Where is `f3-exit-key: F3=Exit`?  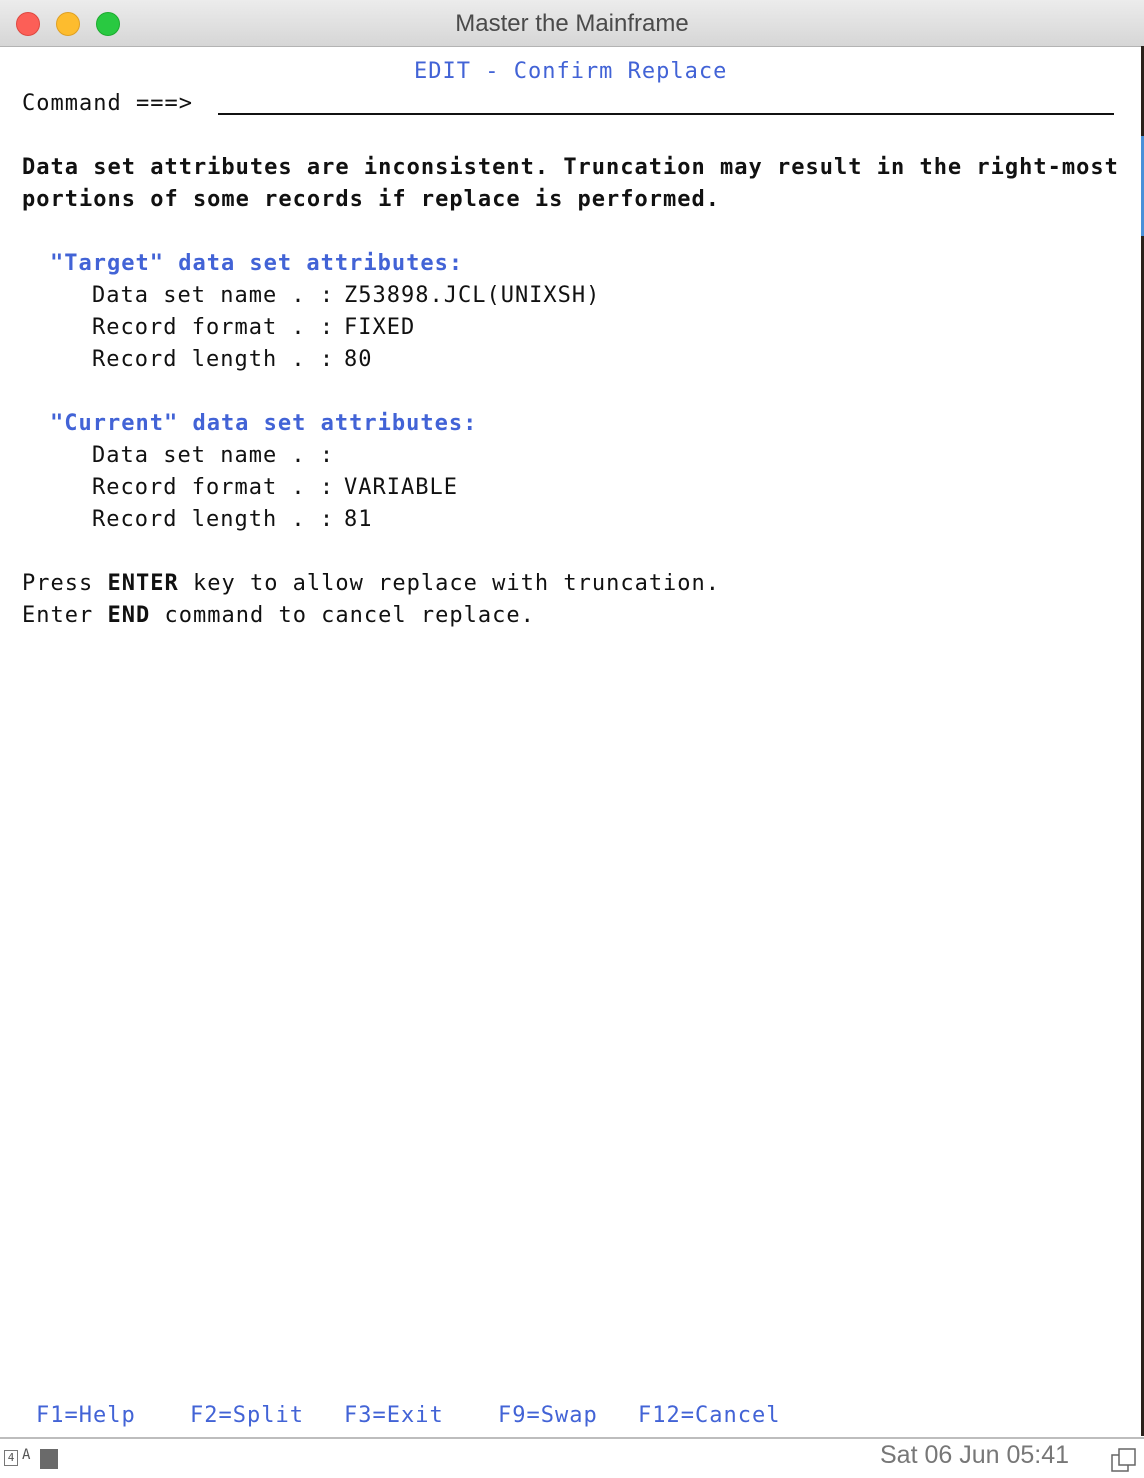 f3-exit-key: F3=Exit is located at coordinates (394, 1416).